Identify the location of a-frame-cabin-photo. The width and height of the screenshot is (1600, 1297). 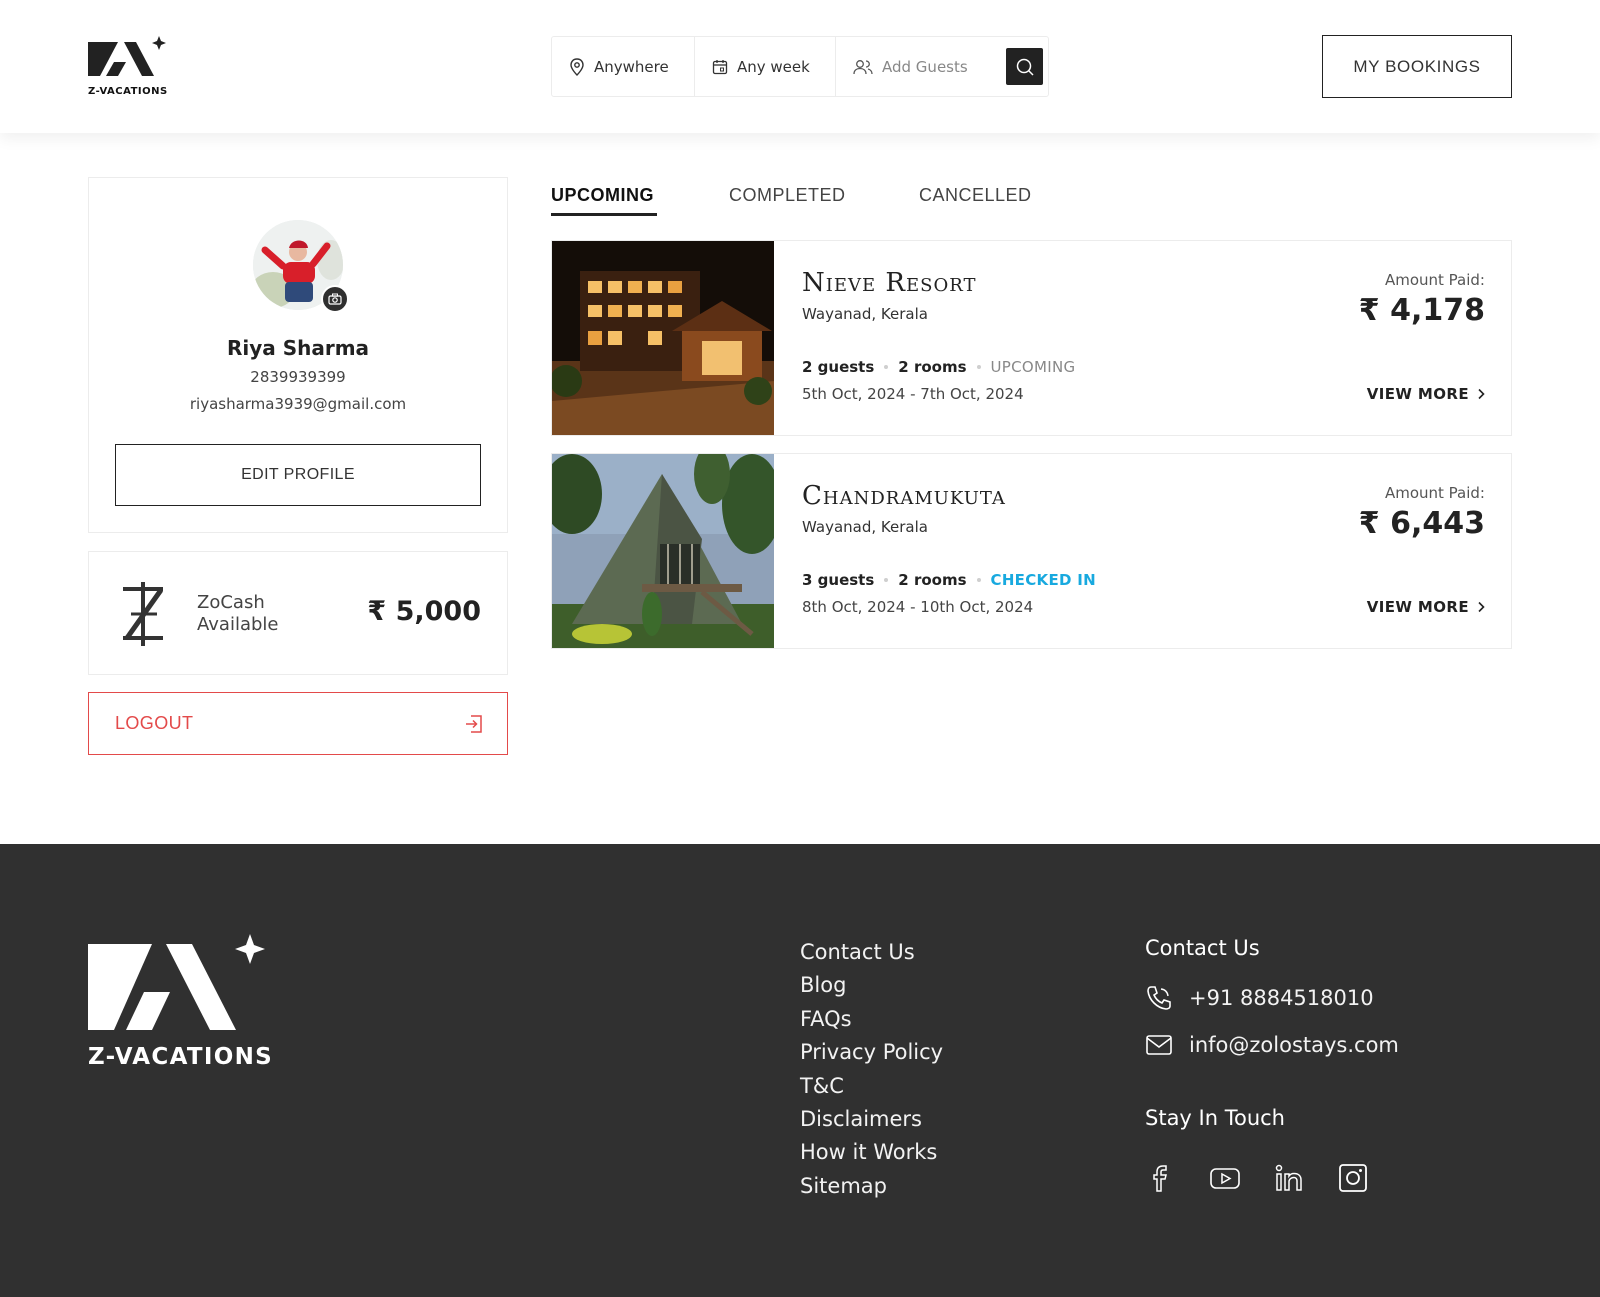
(663, 551).